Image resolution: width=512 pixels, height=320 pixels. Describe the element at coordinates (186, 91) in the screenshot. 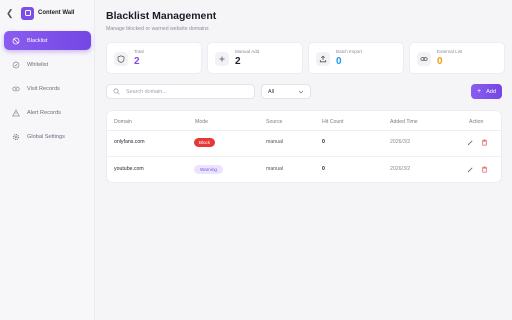

I see `search-input` at that location.